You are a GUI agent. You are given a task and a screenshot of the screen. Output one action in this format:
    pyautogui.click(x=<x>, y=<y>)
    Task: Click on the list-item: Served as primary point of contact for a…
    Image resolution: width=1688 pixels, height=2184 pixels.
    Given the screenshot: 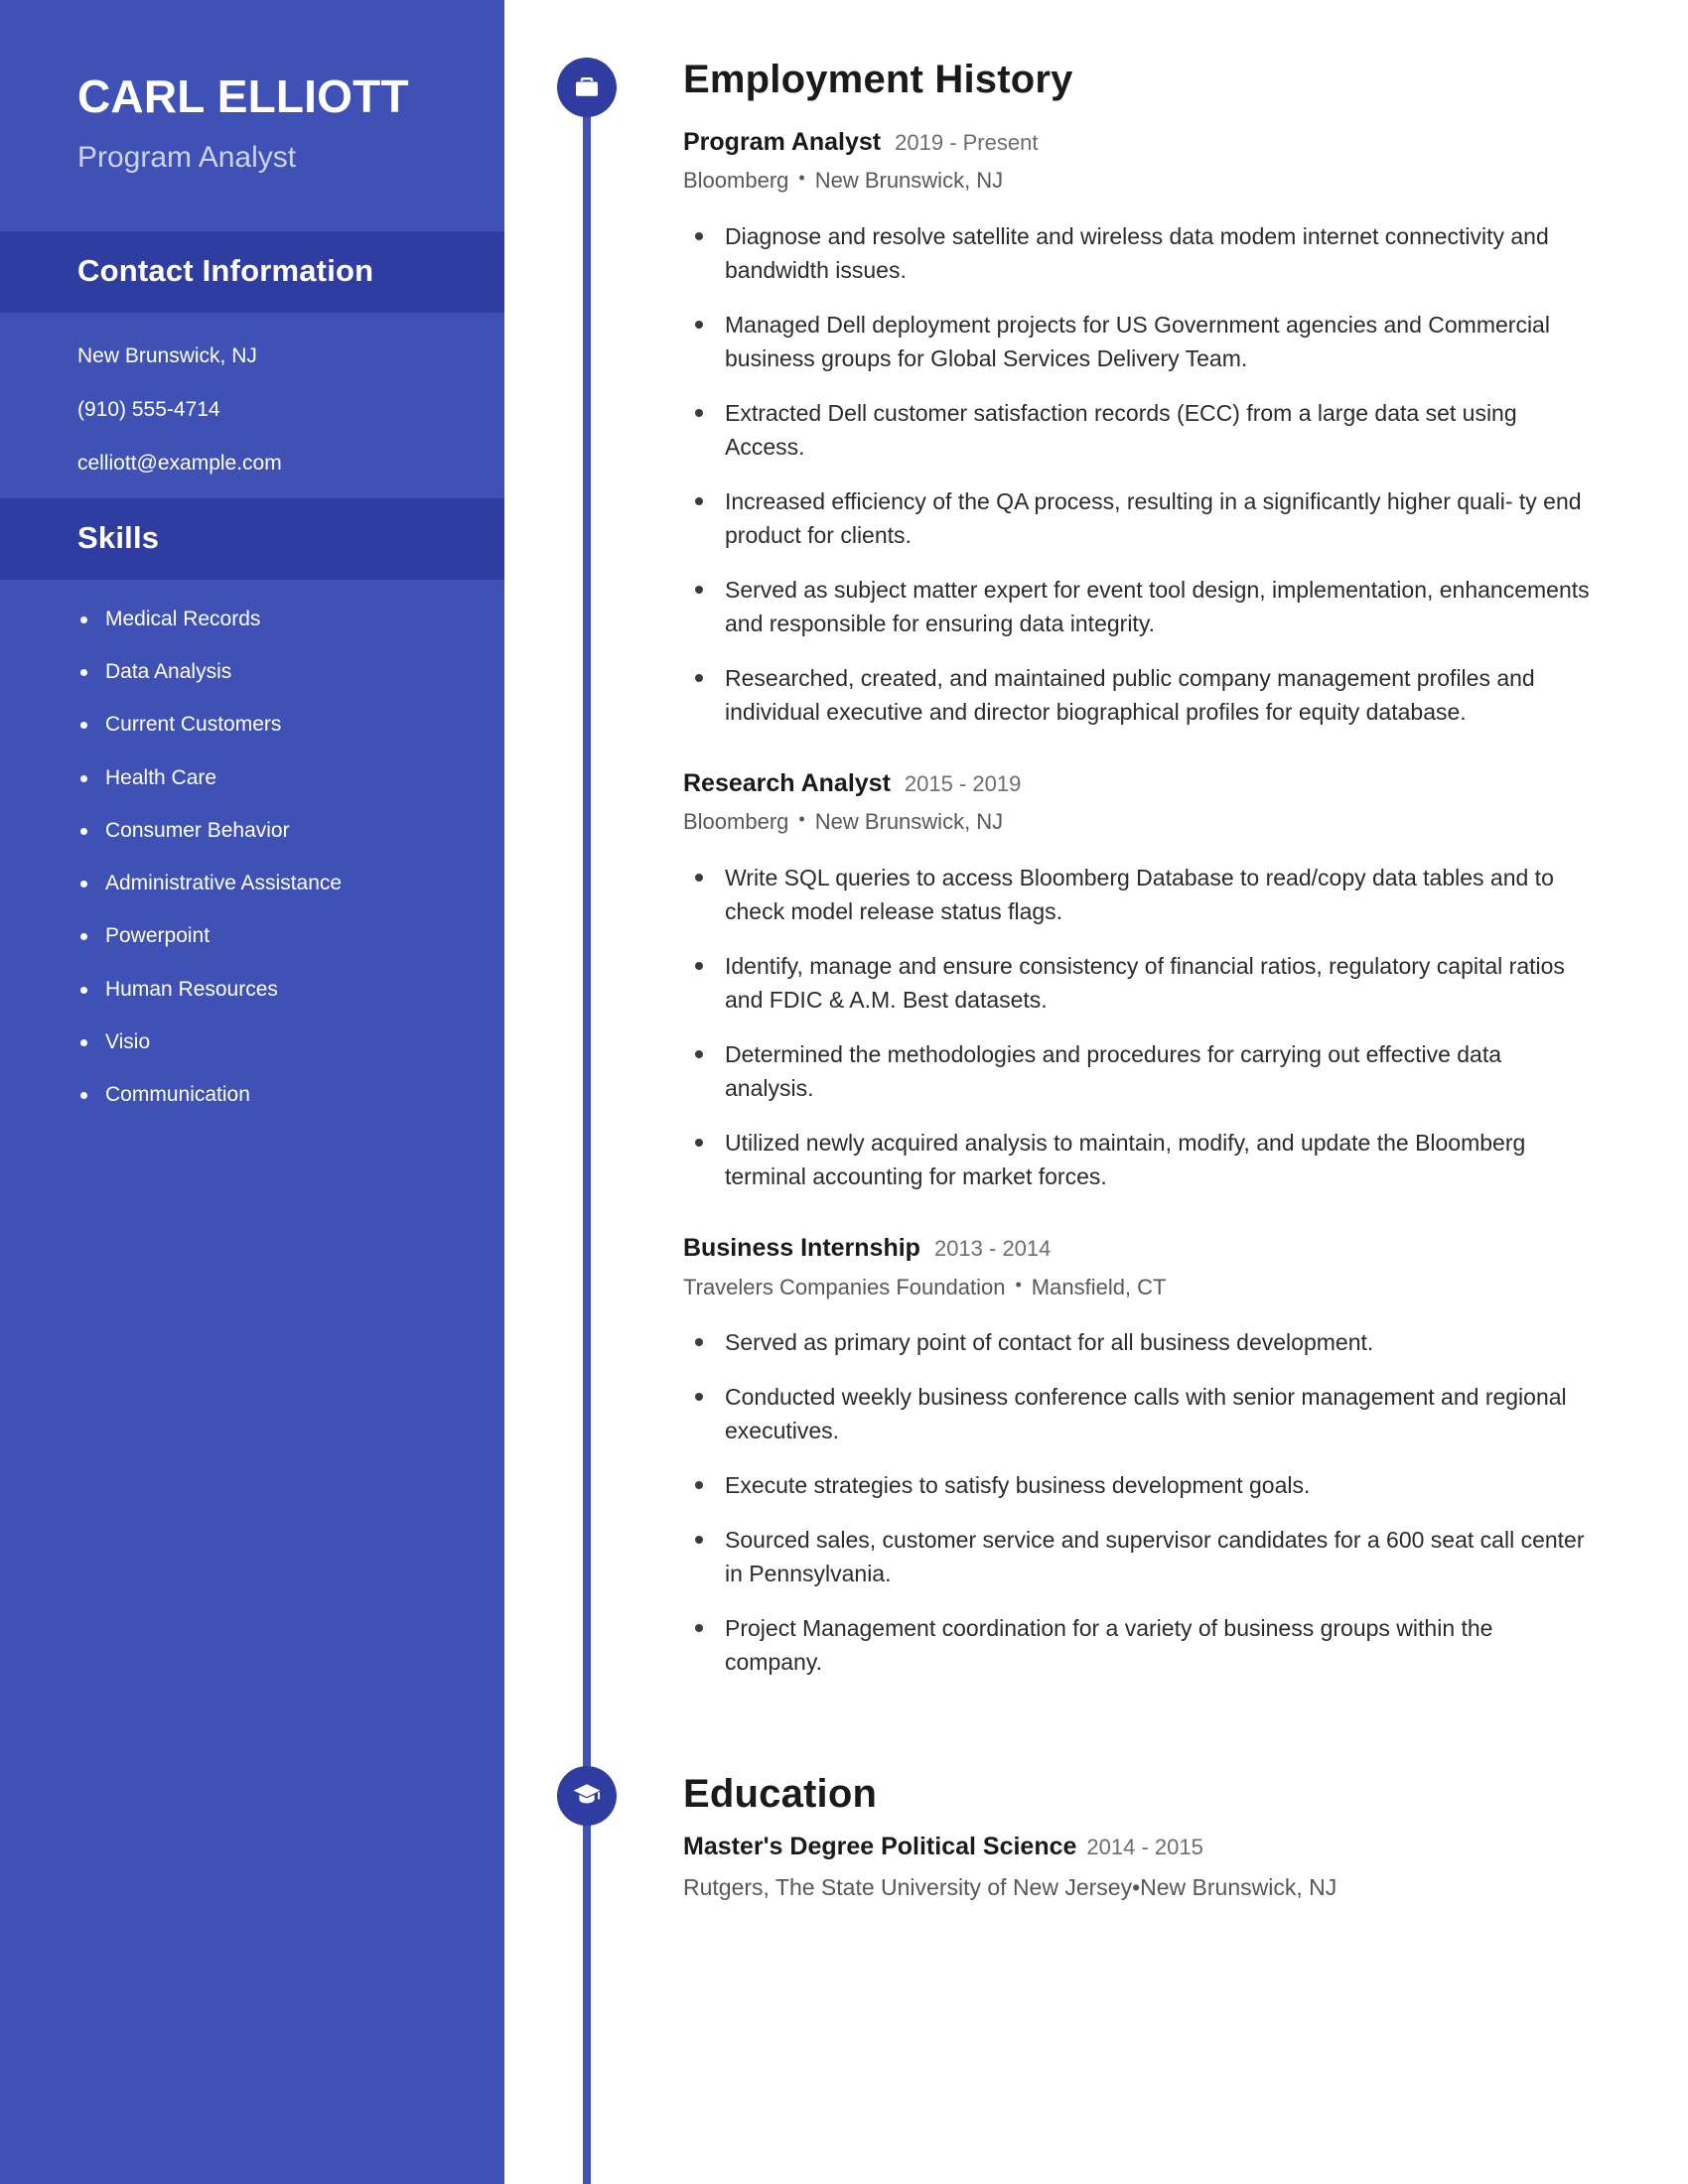 What is the action you would take?
    pyautogui.click(x=1138, y=1342)
    